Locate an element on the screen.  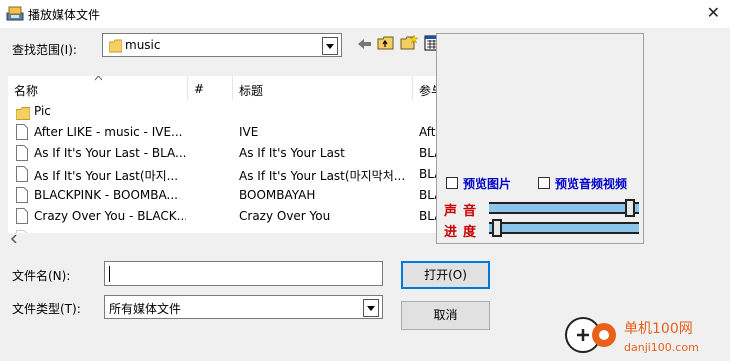
watermark-brand: 单机100网 is located at coordinates (658, 329).